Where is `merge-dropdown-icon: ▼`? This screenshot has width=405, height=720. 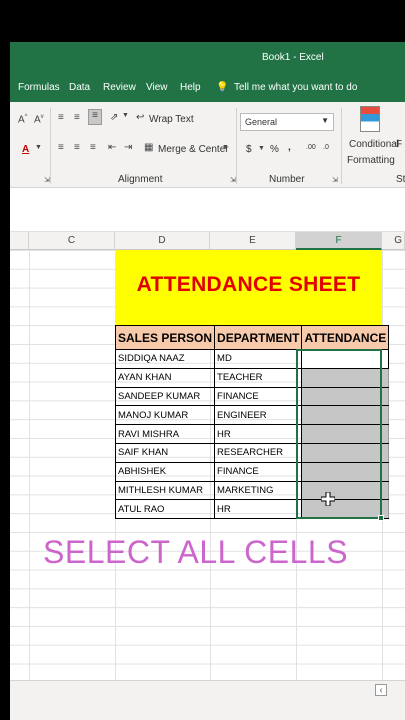 merge-dropdown-icon: ▼ is located at coordinates (225, 147).